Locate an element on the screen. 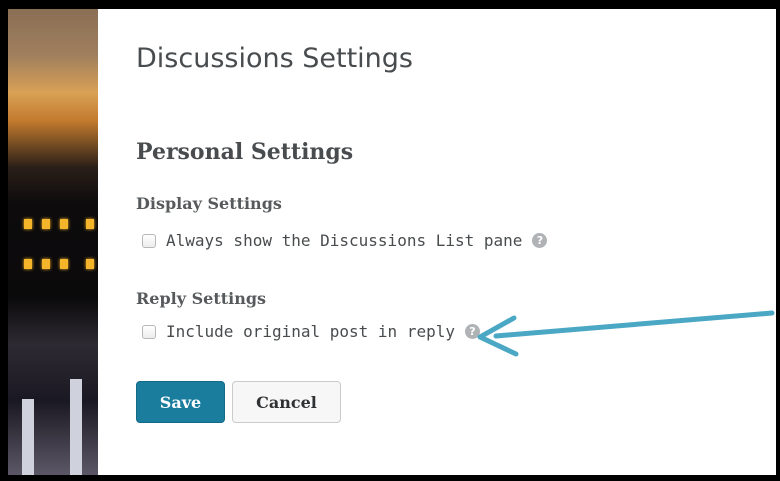 This screenshot has width=780, height=481. display-settings-option: Always show the Discussions List pane ? is located at coordinates (345, 240).